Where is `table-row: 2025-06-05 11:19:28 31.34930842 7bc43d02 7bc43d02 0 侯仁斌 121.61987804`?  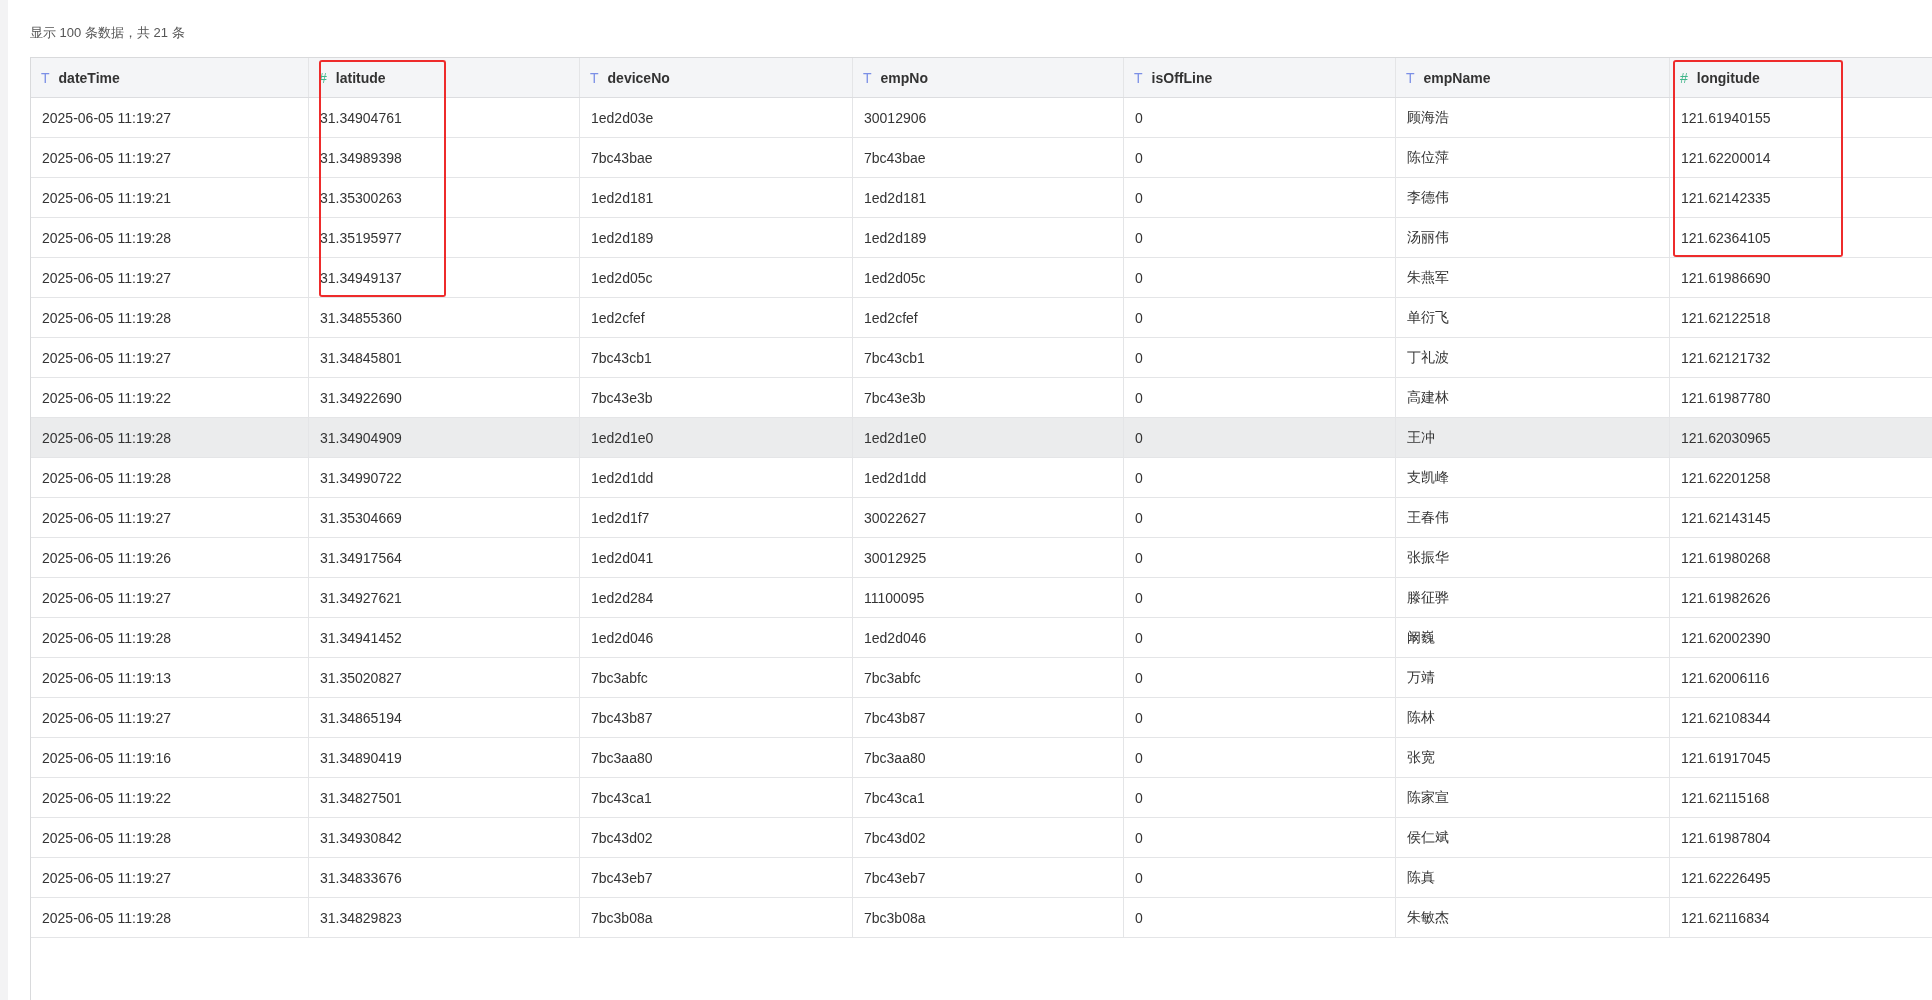
table-row: 2025-06-05 11:19:28 31.34930842 7bc43d02 7bc43d02 0 侯仁斌 121.61987804 is located at coordinates (981, 838).